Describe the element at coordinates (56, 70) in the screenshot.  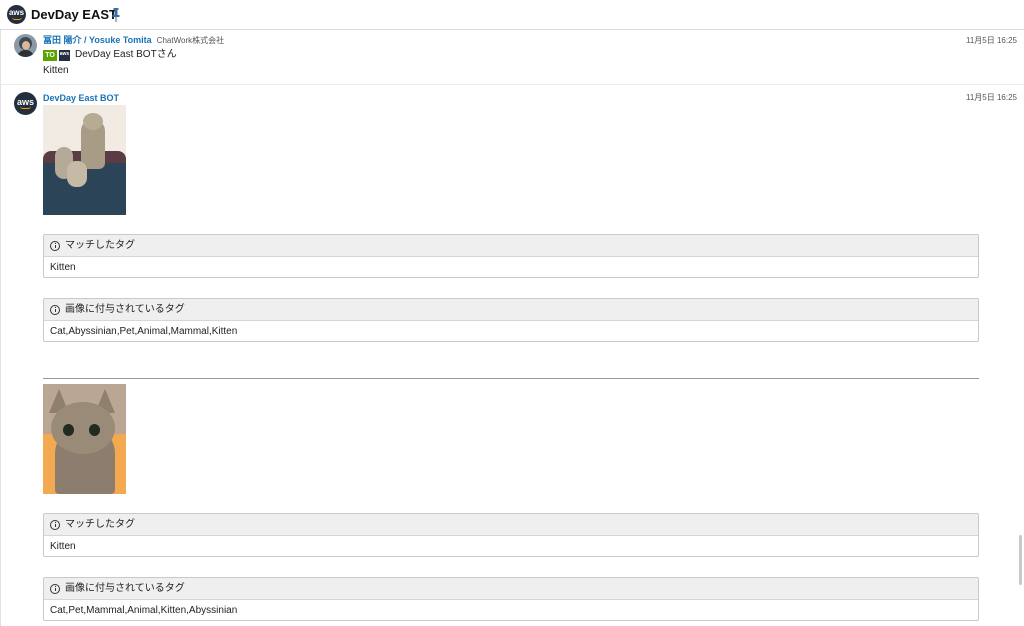
I see `message-text: Kitten` at that location.